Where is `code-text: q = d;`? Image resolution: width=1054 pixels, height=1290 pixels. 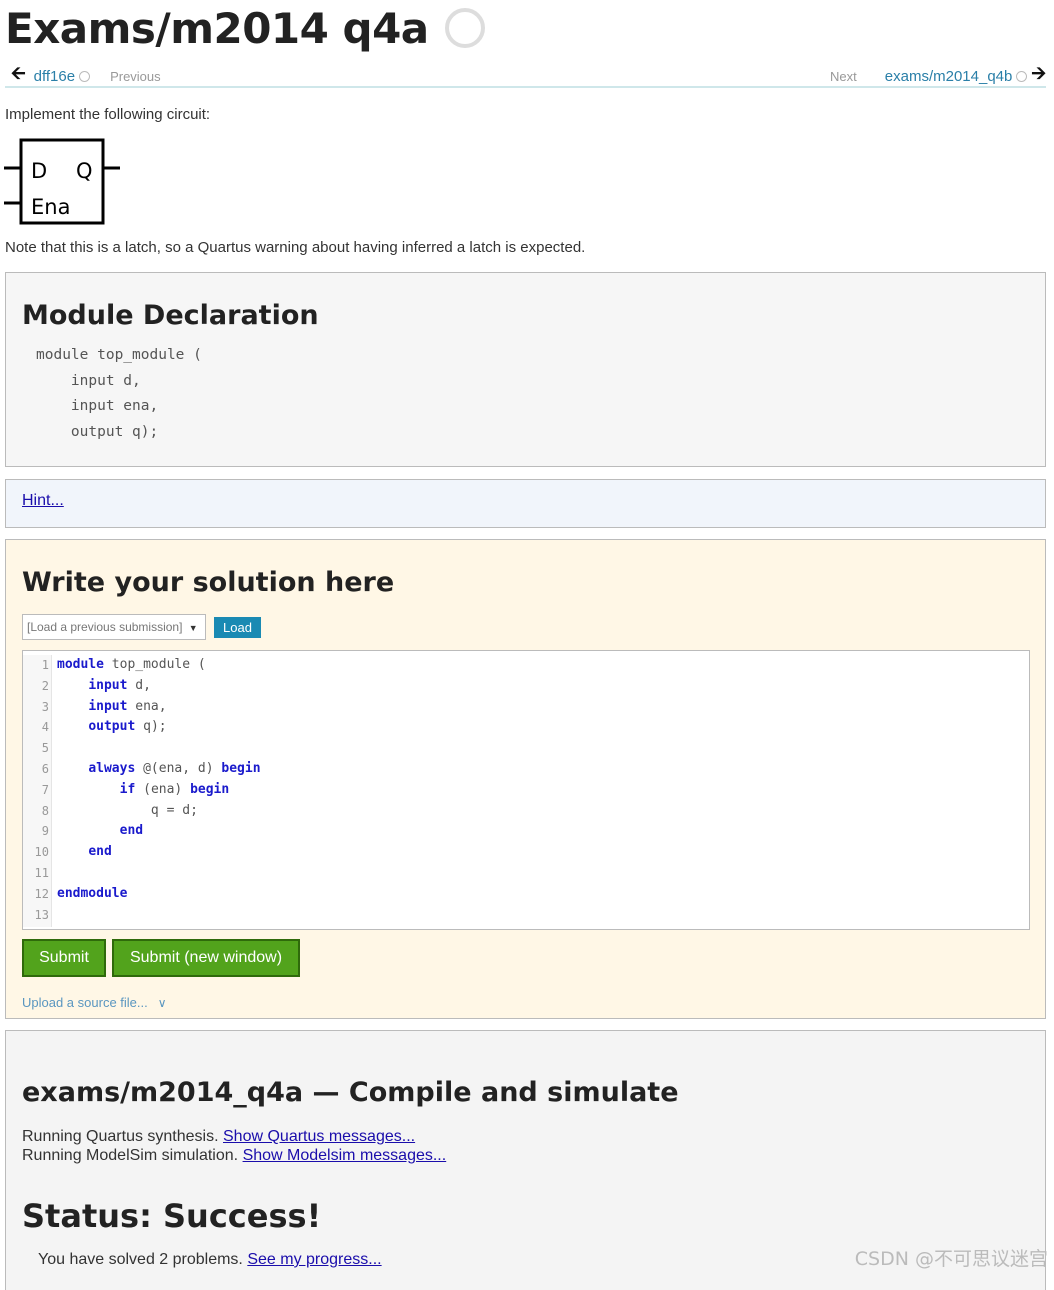 code-text: q = d; is located at coordinates (174, 810).